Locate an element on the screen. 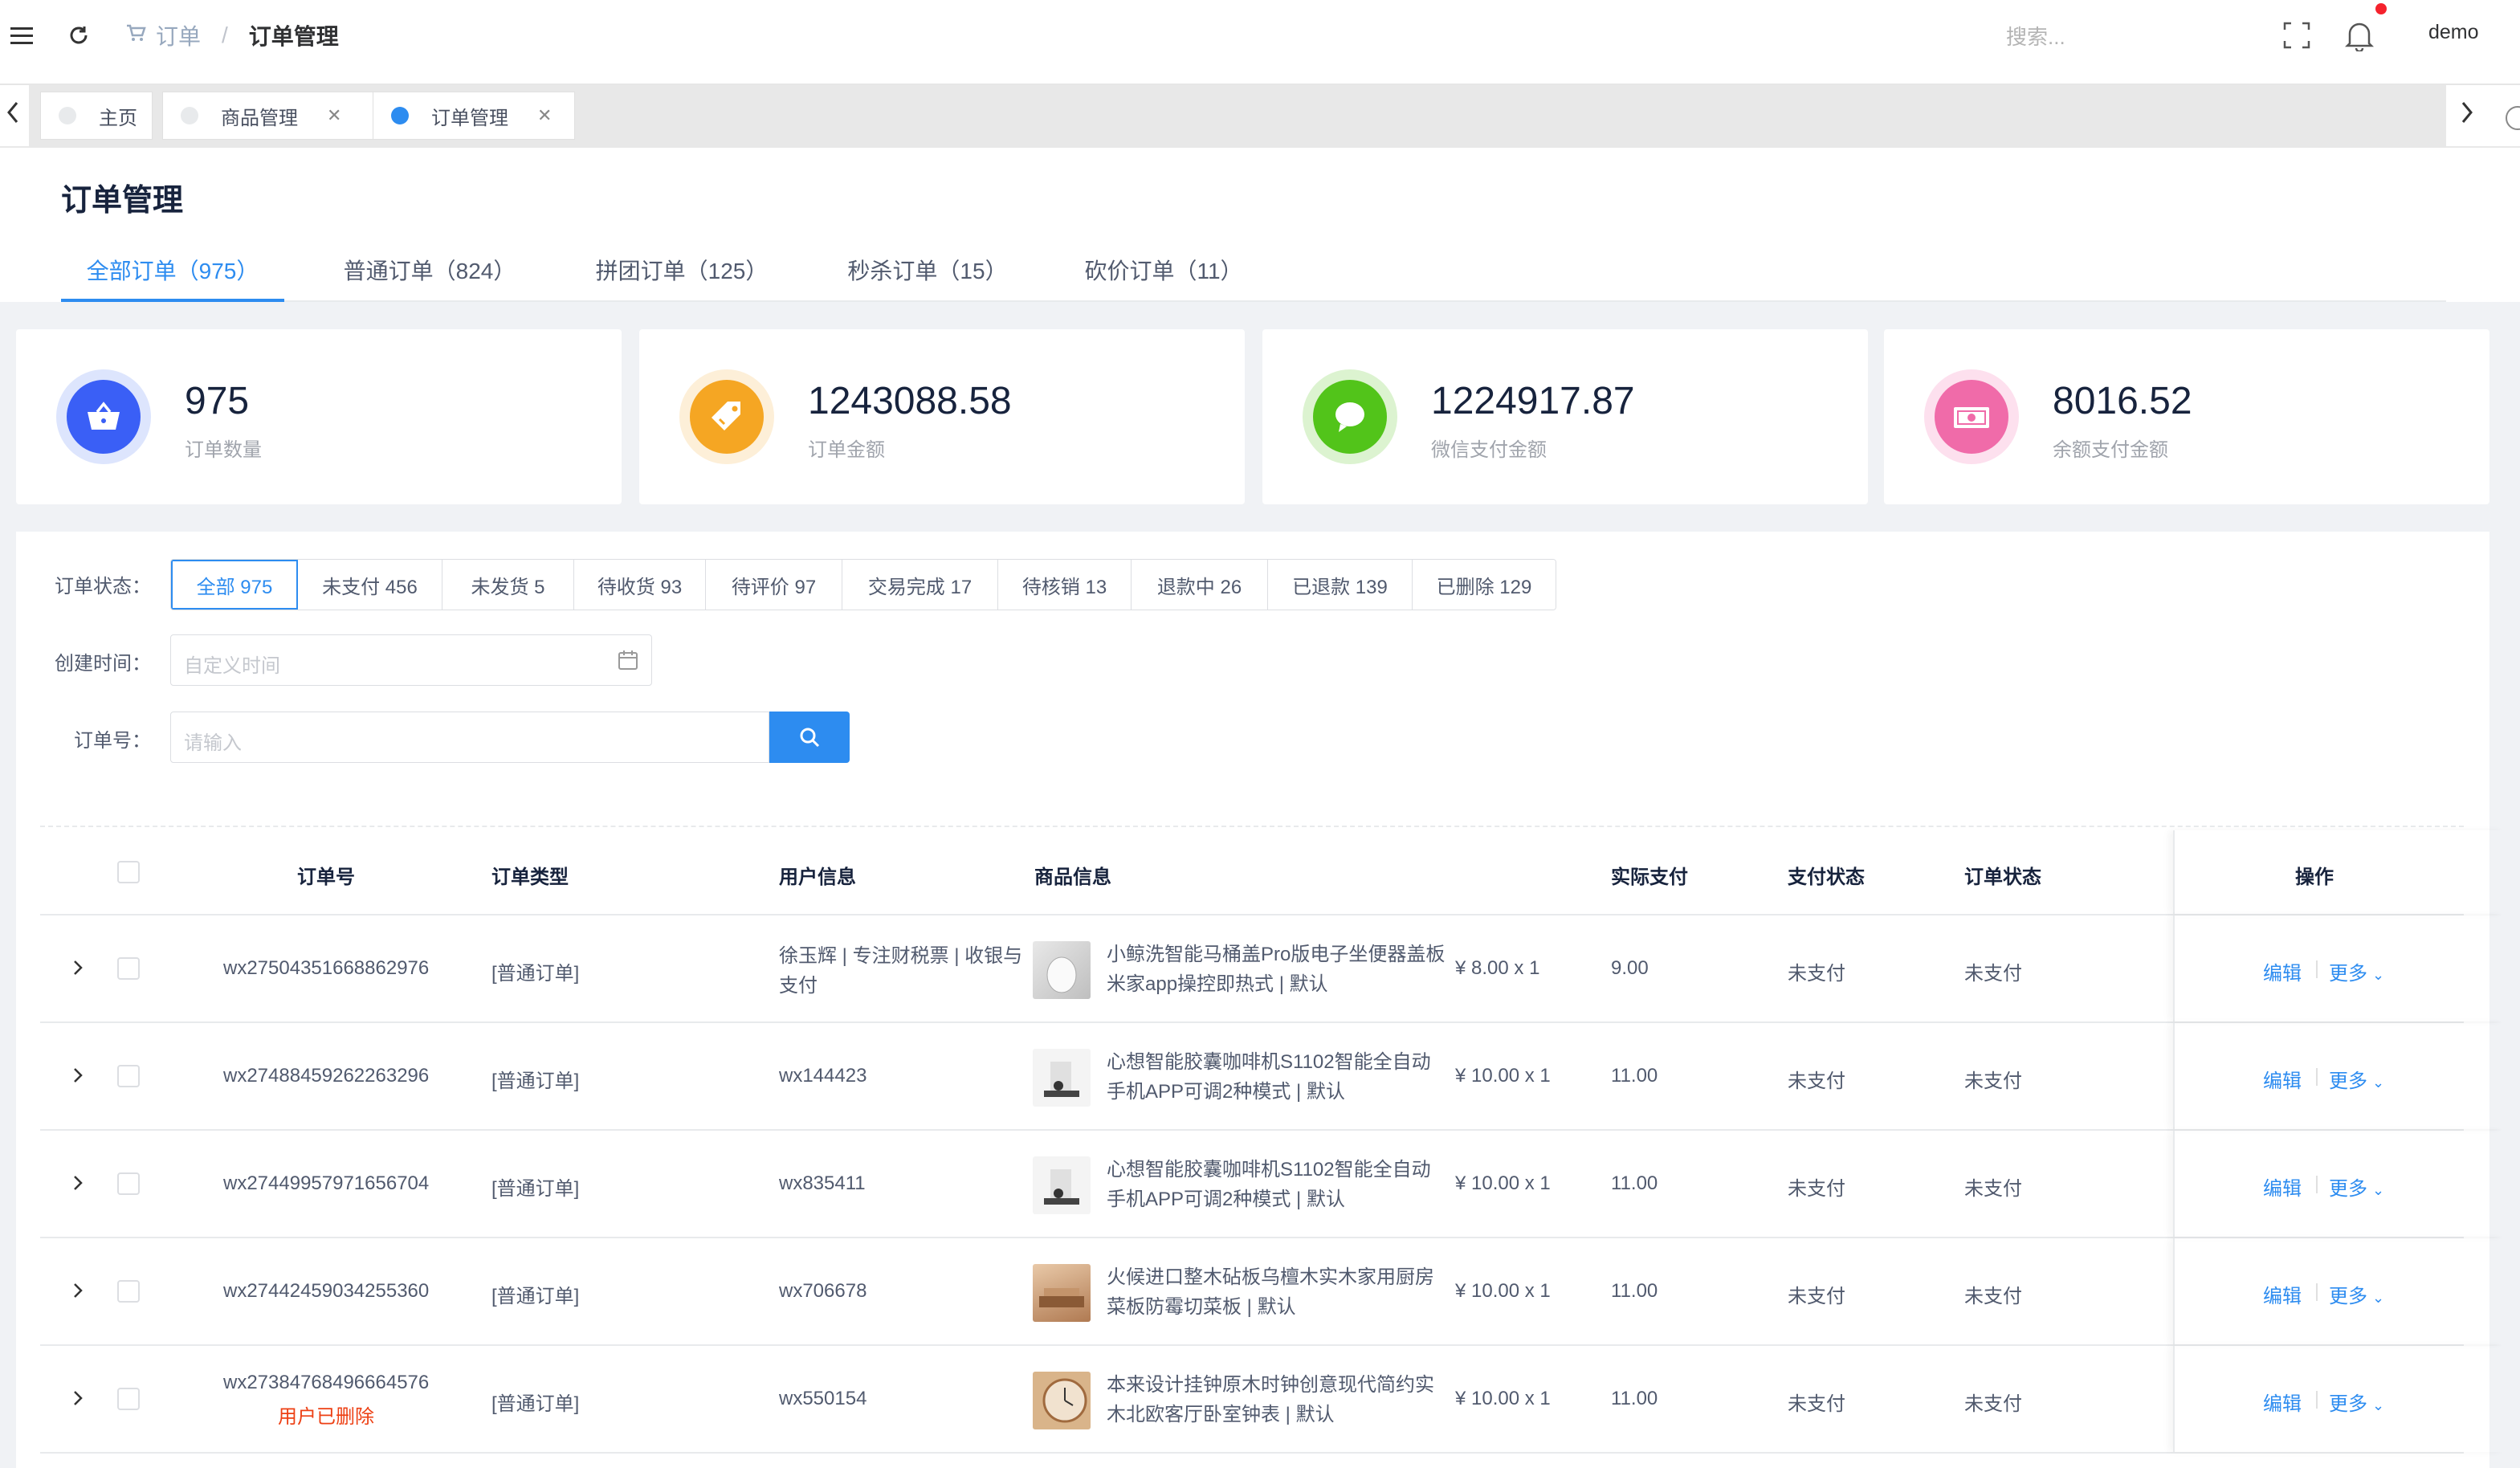 The width and height of the screenshot is (2520, 1468). chevron-down-icon: ⌄ is located at coordinates (2378, 1082).